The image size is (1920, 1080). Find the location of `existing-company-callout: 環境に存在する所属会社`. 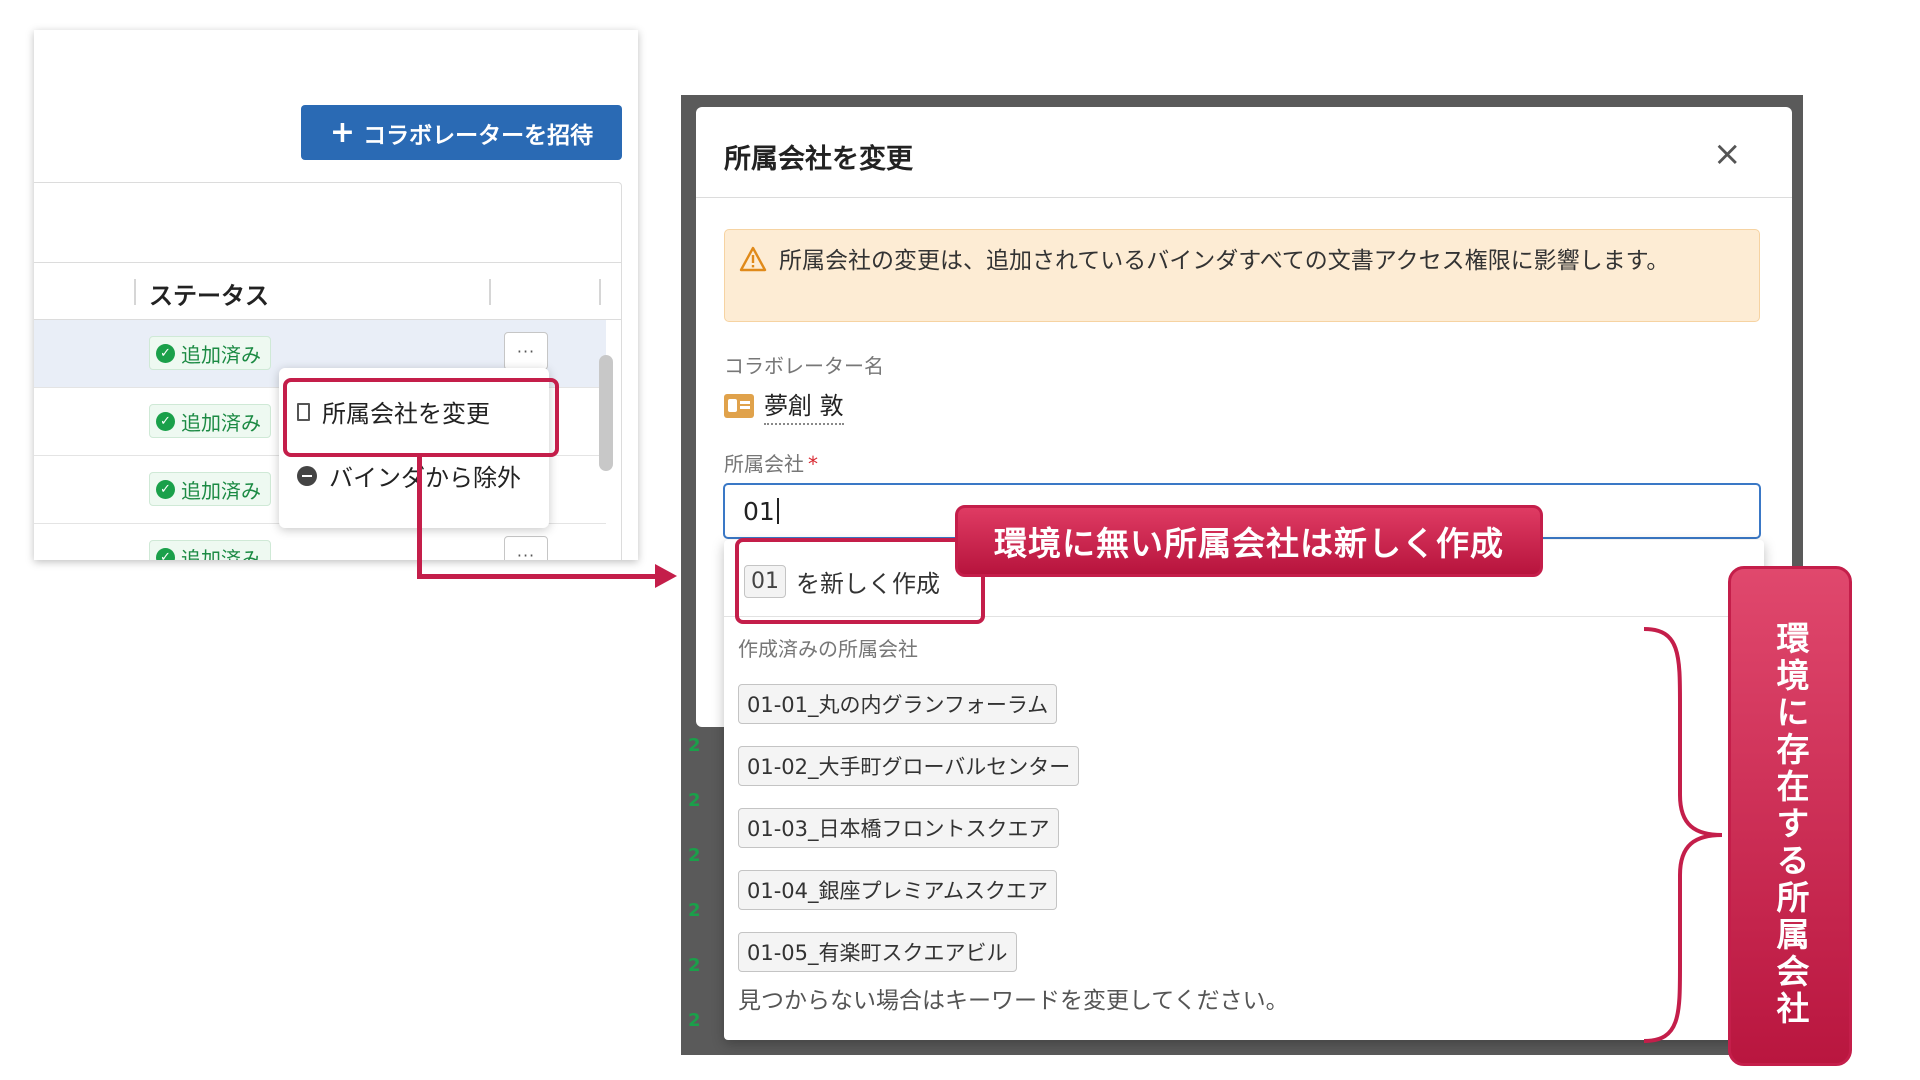

existing-company-callout: 環境に存在する所属会社 is located at coordinates (1790, 816).